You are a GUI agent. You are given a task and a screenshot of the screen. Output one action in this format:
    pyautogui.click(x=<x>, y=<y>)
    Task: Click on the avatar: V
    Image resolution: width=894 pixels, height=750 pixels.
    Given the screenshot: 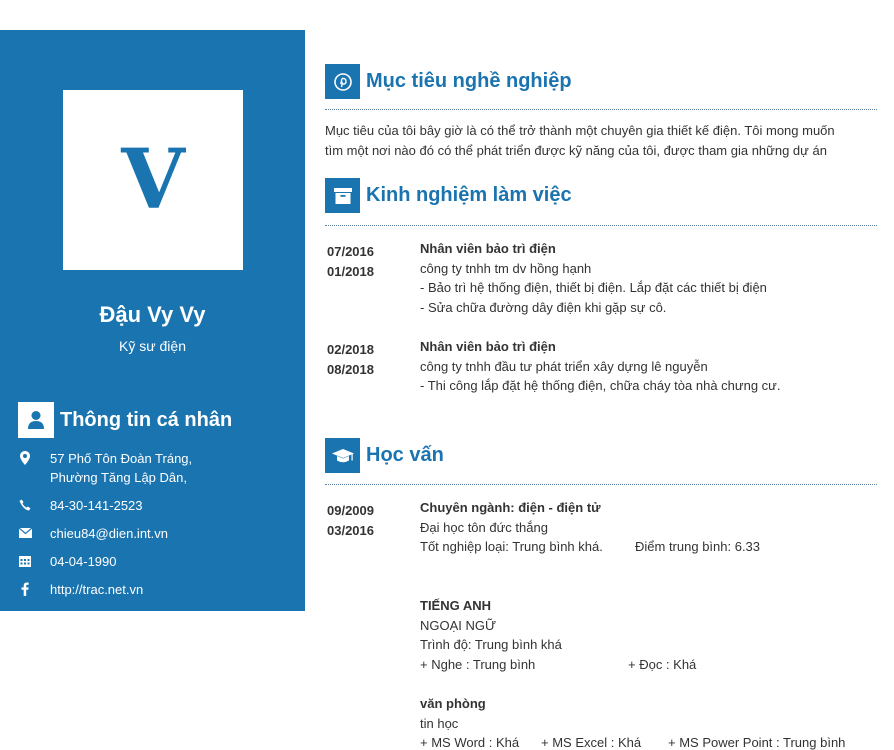 What is the action you would take?
    pyautogui.click(x=153, y=180)
    